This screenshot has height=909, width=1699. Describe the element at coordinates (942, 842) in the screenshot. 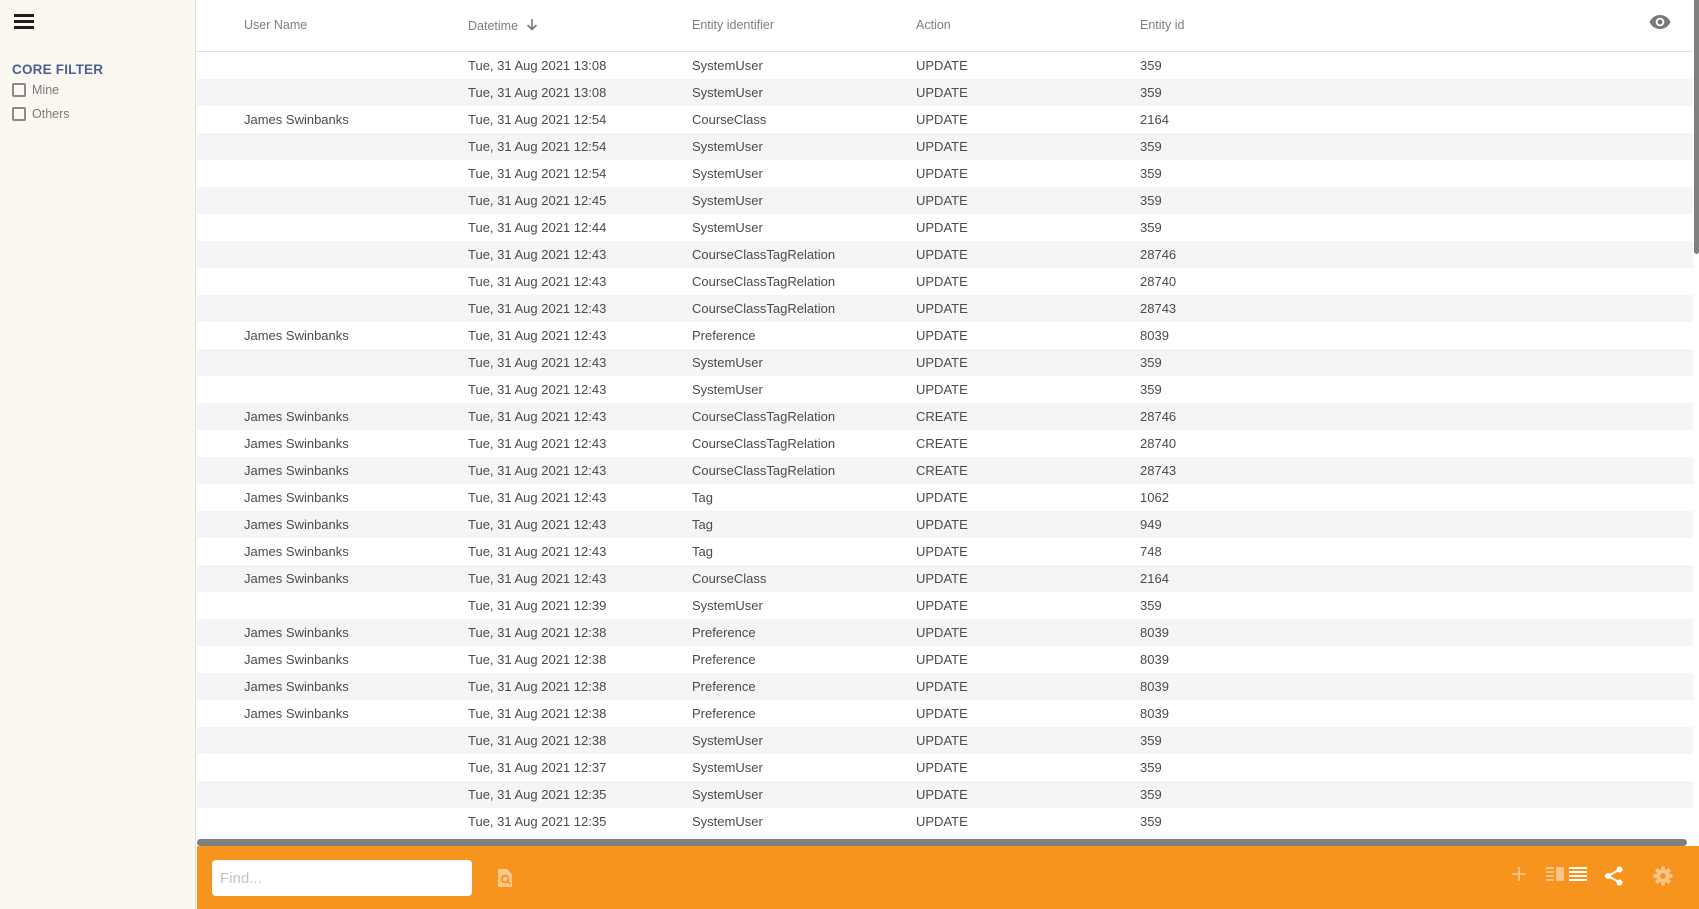

I see `horizontal-scrollbar-thumb` at that location.